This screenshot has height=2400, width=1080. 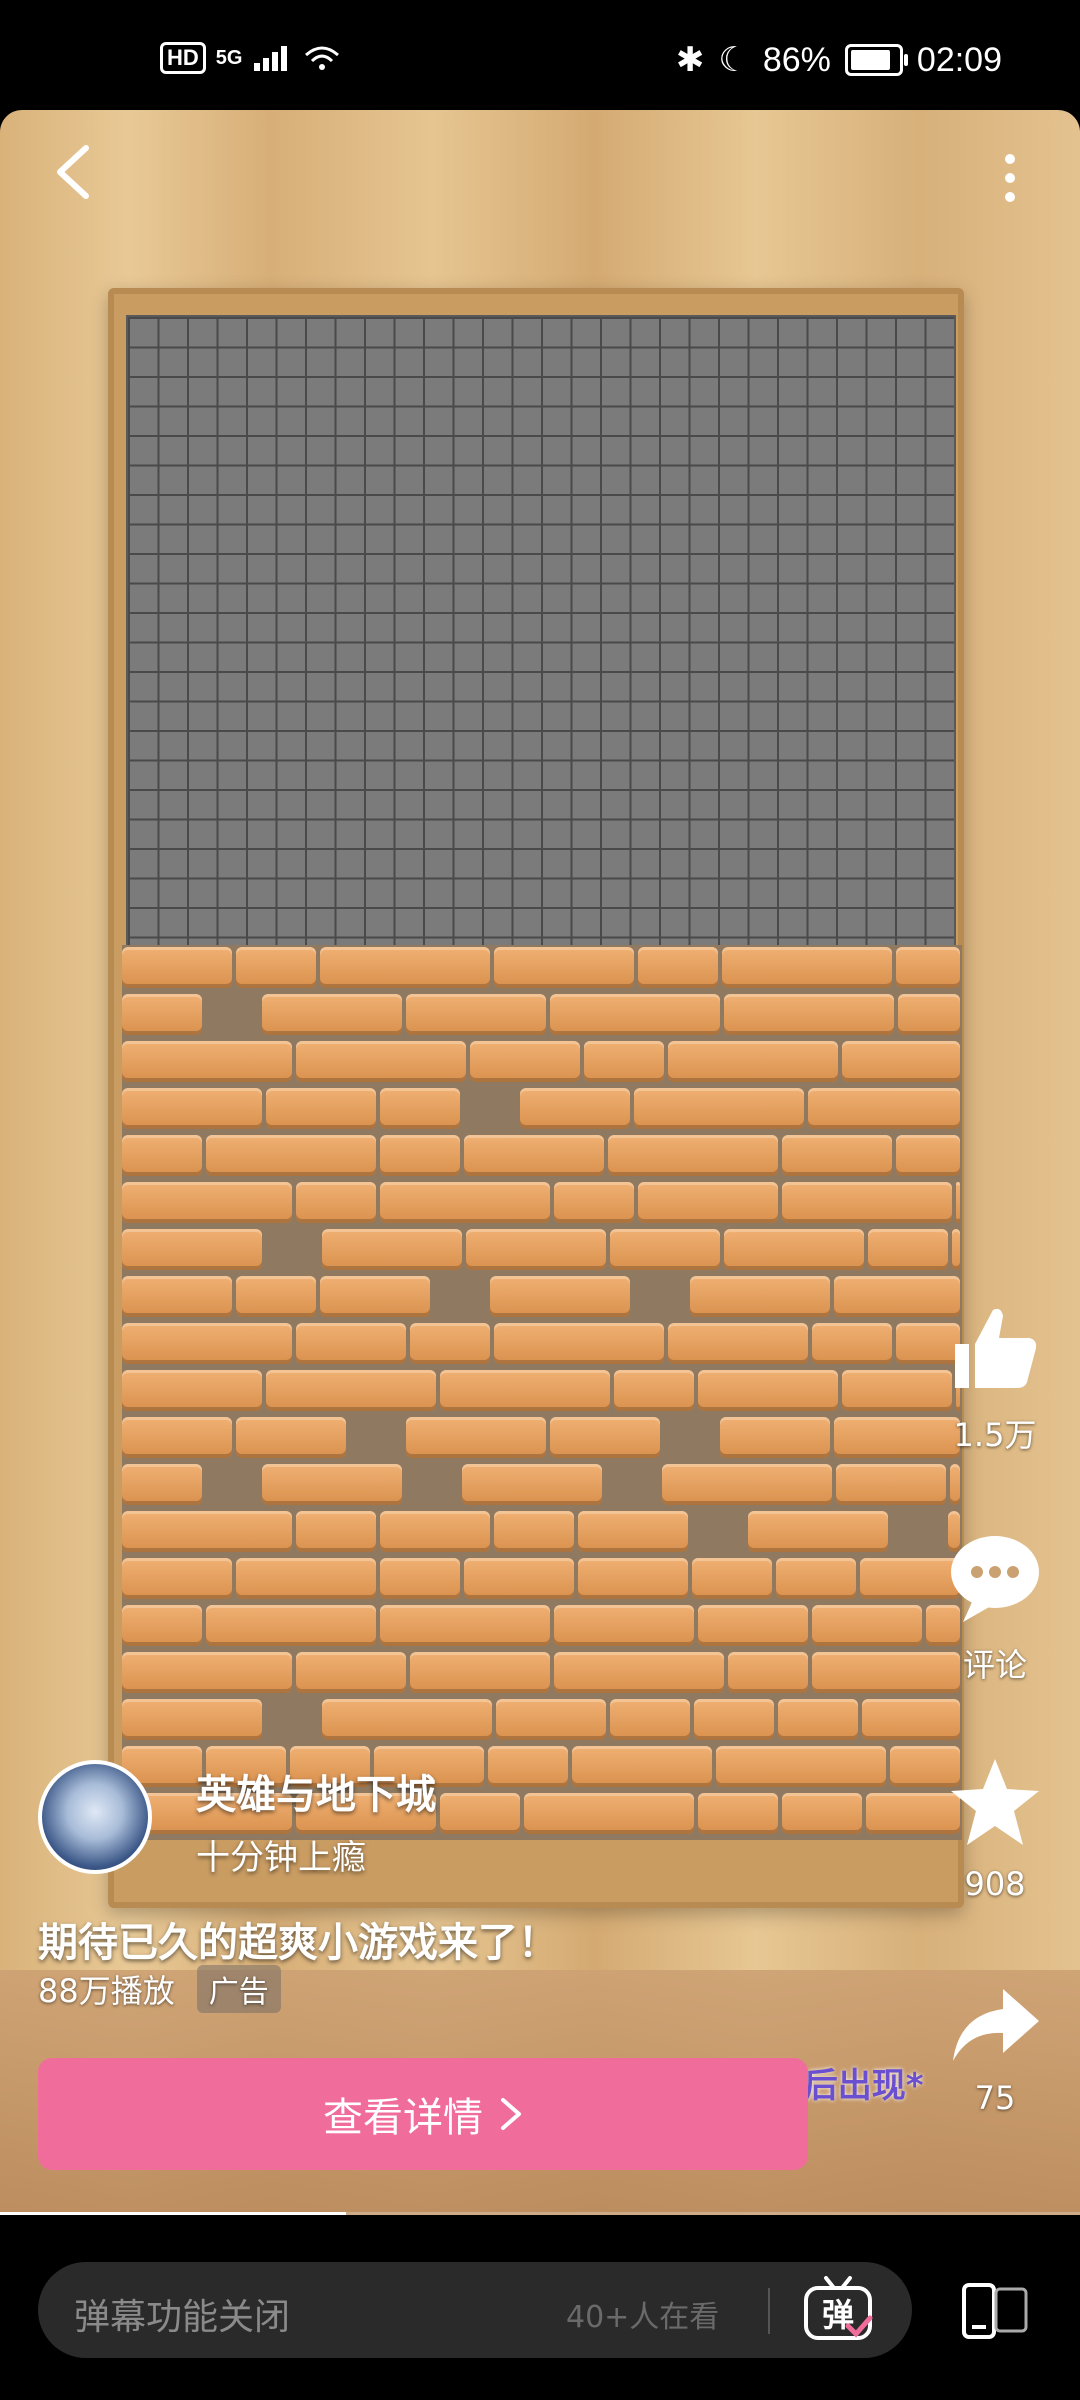 I want to click on favorite-button: 908, so click(x=995, y=1829).